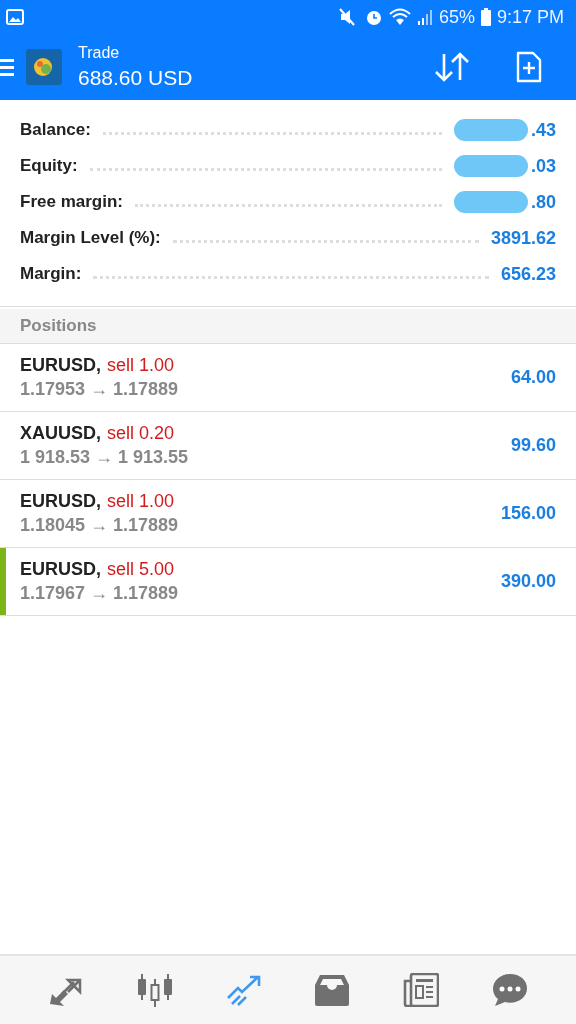 This screenshot has width=576, height=1024. What do you see at coordinates (452, 67) in the screenshot?
I see `sort-icon` at bounding box center [452, 67].